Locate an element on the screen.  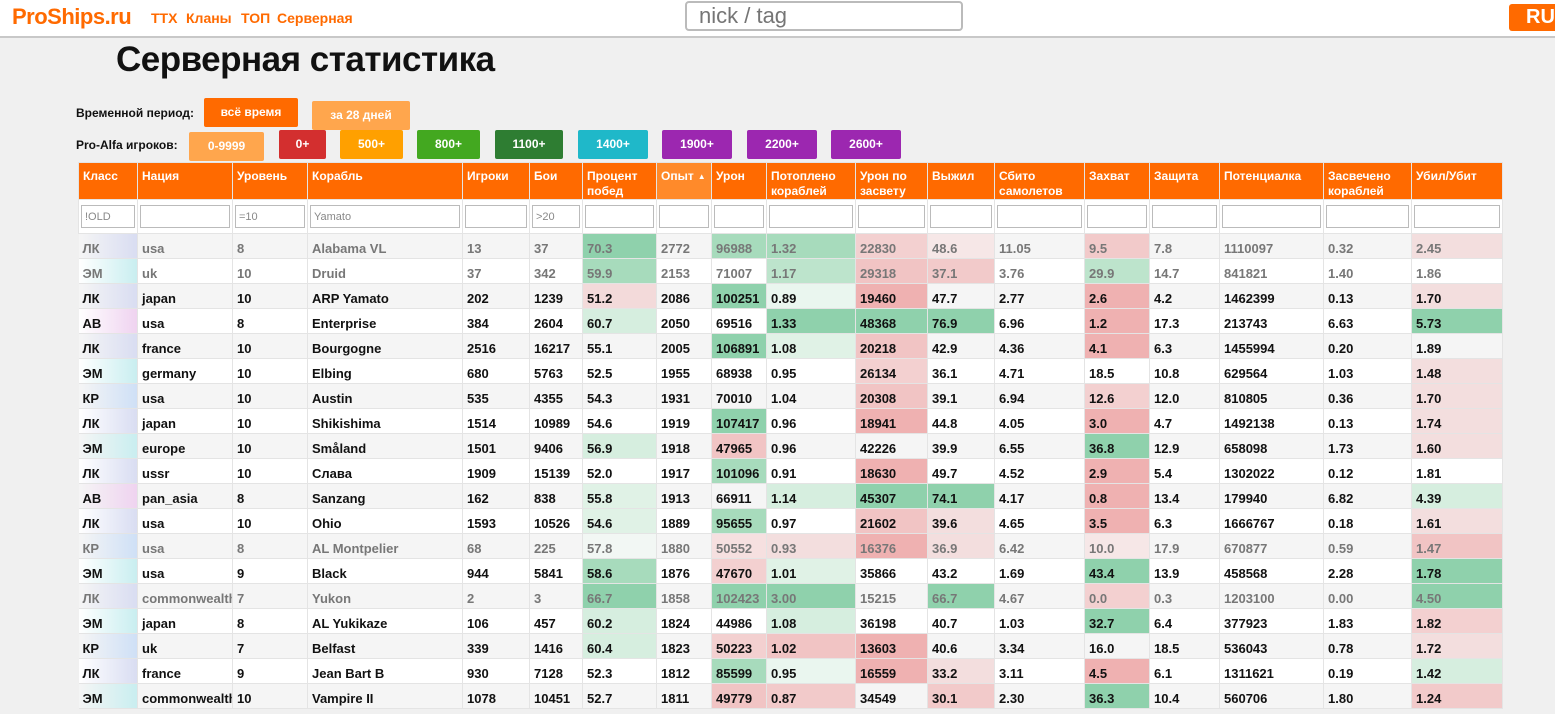
column-header: Потенциалка is located at coordinates (1271, 181).